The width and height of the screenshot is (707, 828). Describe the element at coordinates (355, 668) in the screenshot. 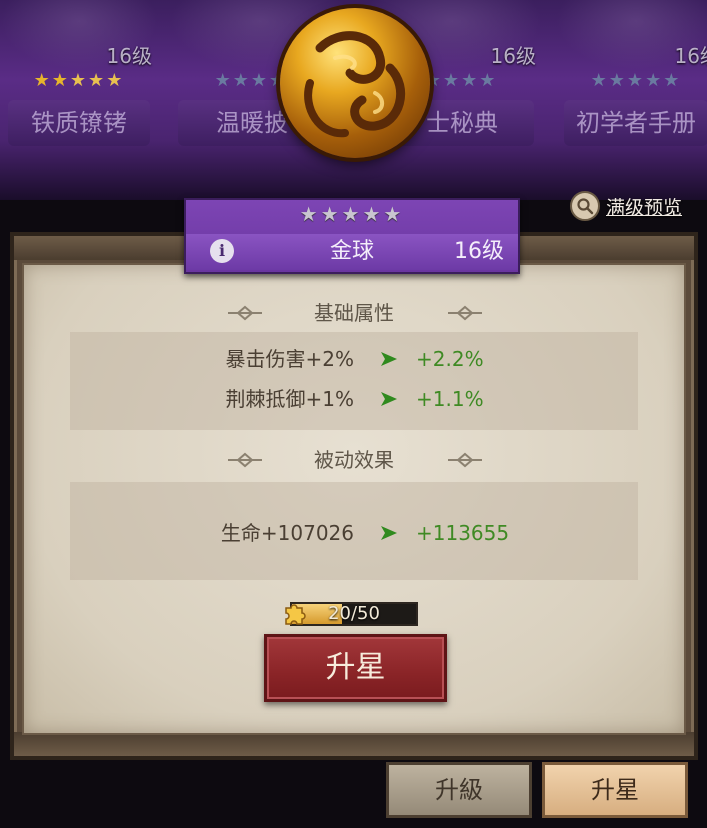

I see `star-up-button: 升星` at that location.